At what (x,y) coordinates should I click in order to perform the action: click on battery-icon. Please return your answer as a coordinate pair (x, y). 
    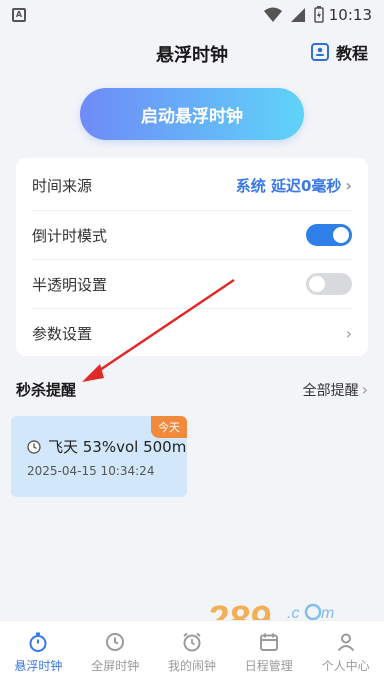
    Looking at the image, I should click on (319, 14).